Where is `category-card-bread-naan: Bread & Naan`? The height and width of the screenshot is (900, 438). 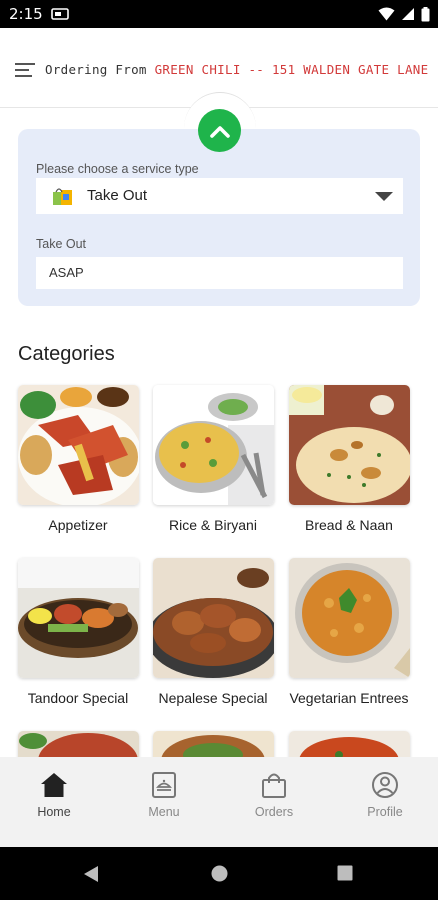 category-card-bread-naan: Bread & Naan is located at coordinates (349, 459).